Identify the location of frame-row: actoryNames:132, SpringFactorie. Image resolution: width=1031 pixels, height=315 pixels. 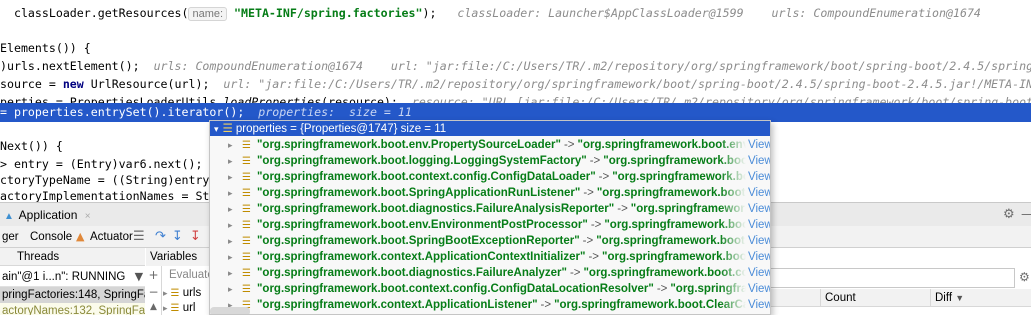
(72, 309).